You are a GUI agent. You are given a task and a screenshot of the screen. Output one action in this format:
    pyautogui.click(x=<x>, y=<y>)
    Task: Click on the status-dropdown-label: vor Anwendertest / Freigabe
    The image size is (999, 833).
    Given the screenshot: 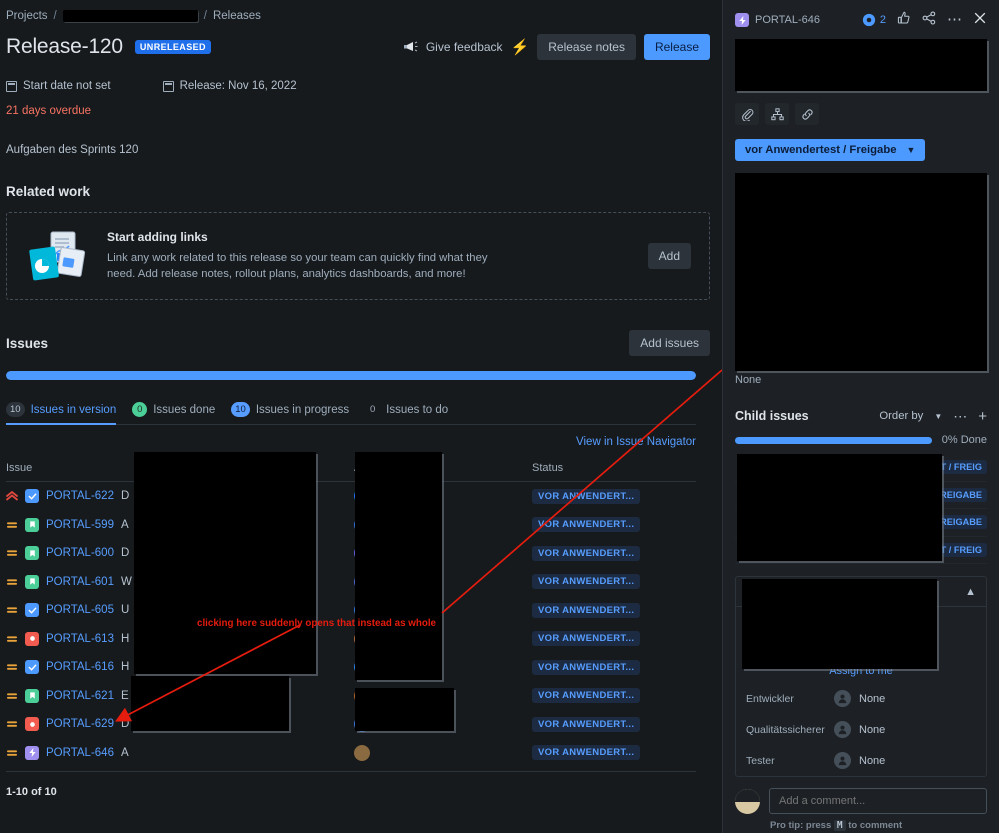 What is the action you would take?
    pyautogui.click(x=821, y=150)
    